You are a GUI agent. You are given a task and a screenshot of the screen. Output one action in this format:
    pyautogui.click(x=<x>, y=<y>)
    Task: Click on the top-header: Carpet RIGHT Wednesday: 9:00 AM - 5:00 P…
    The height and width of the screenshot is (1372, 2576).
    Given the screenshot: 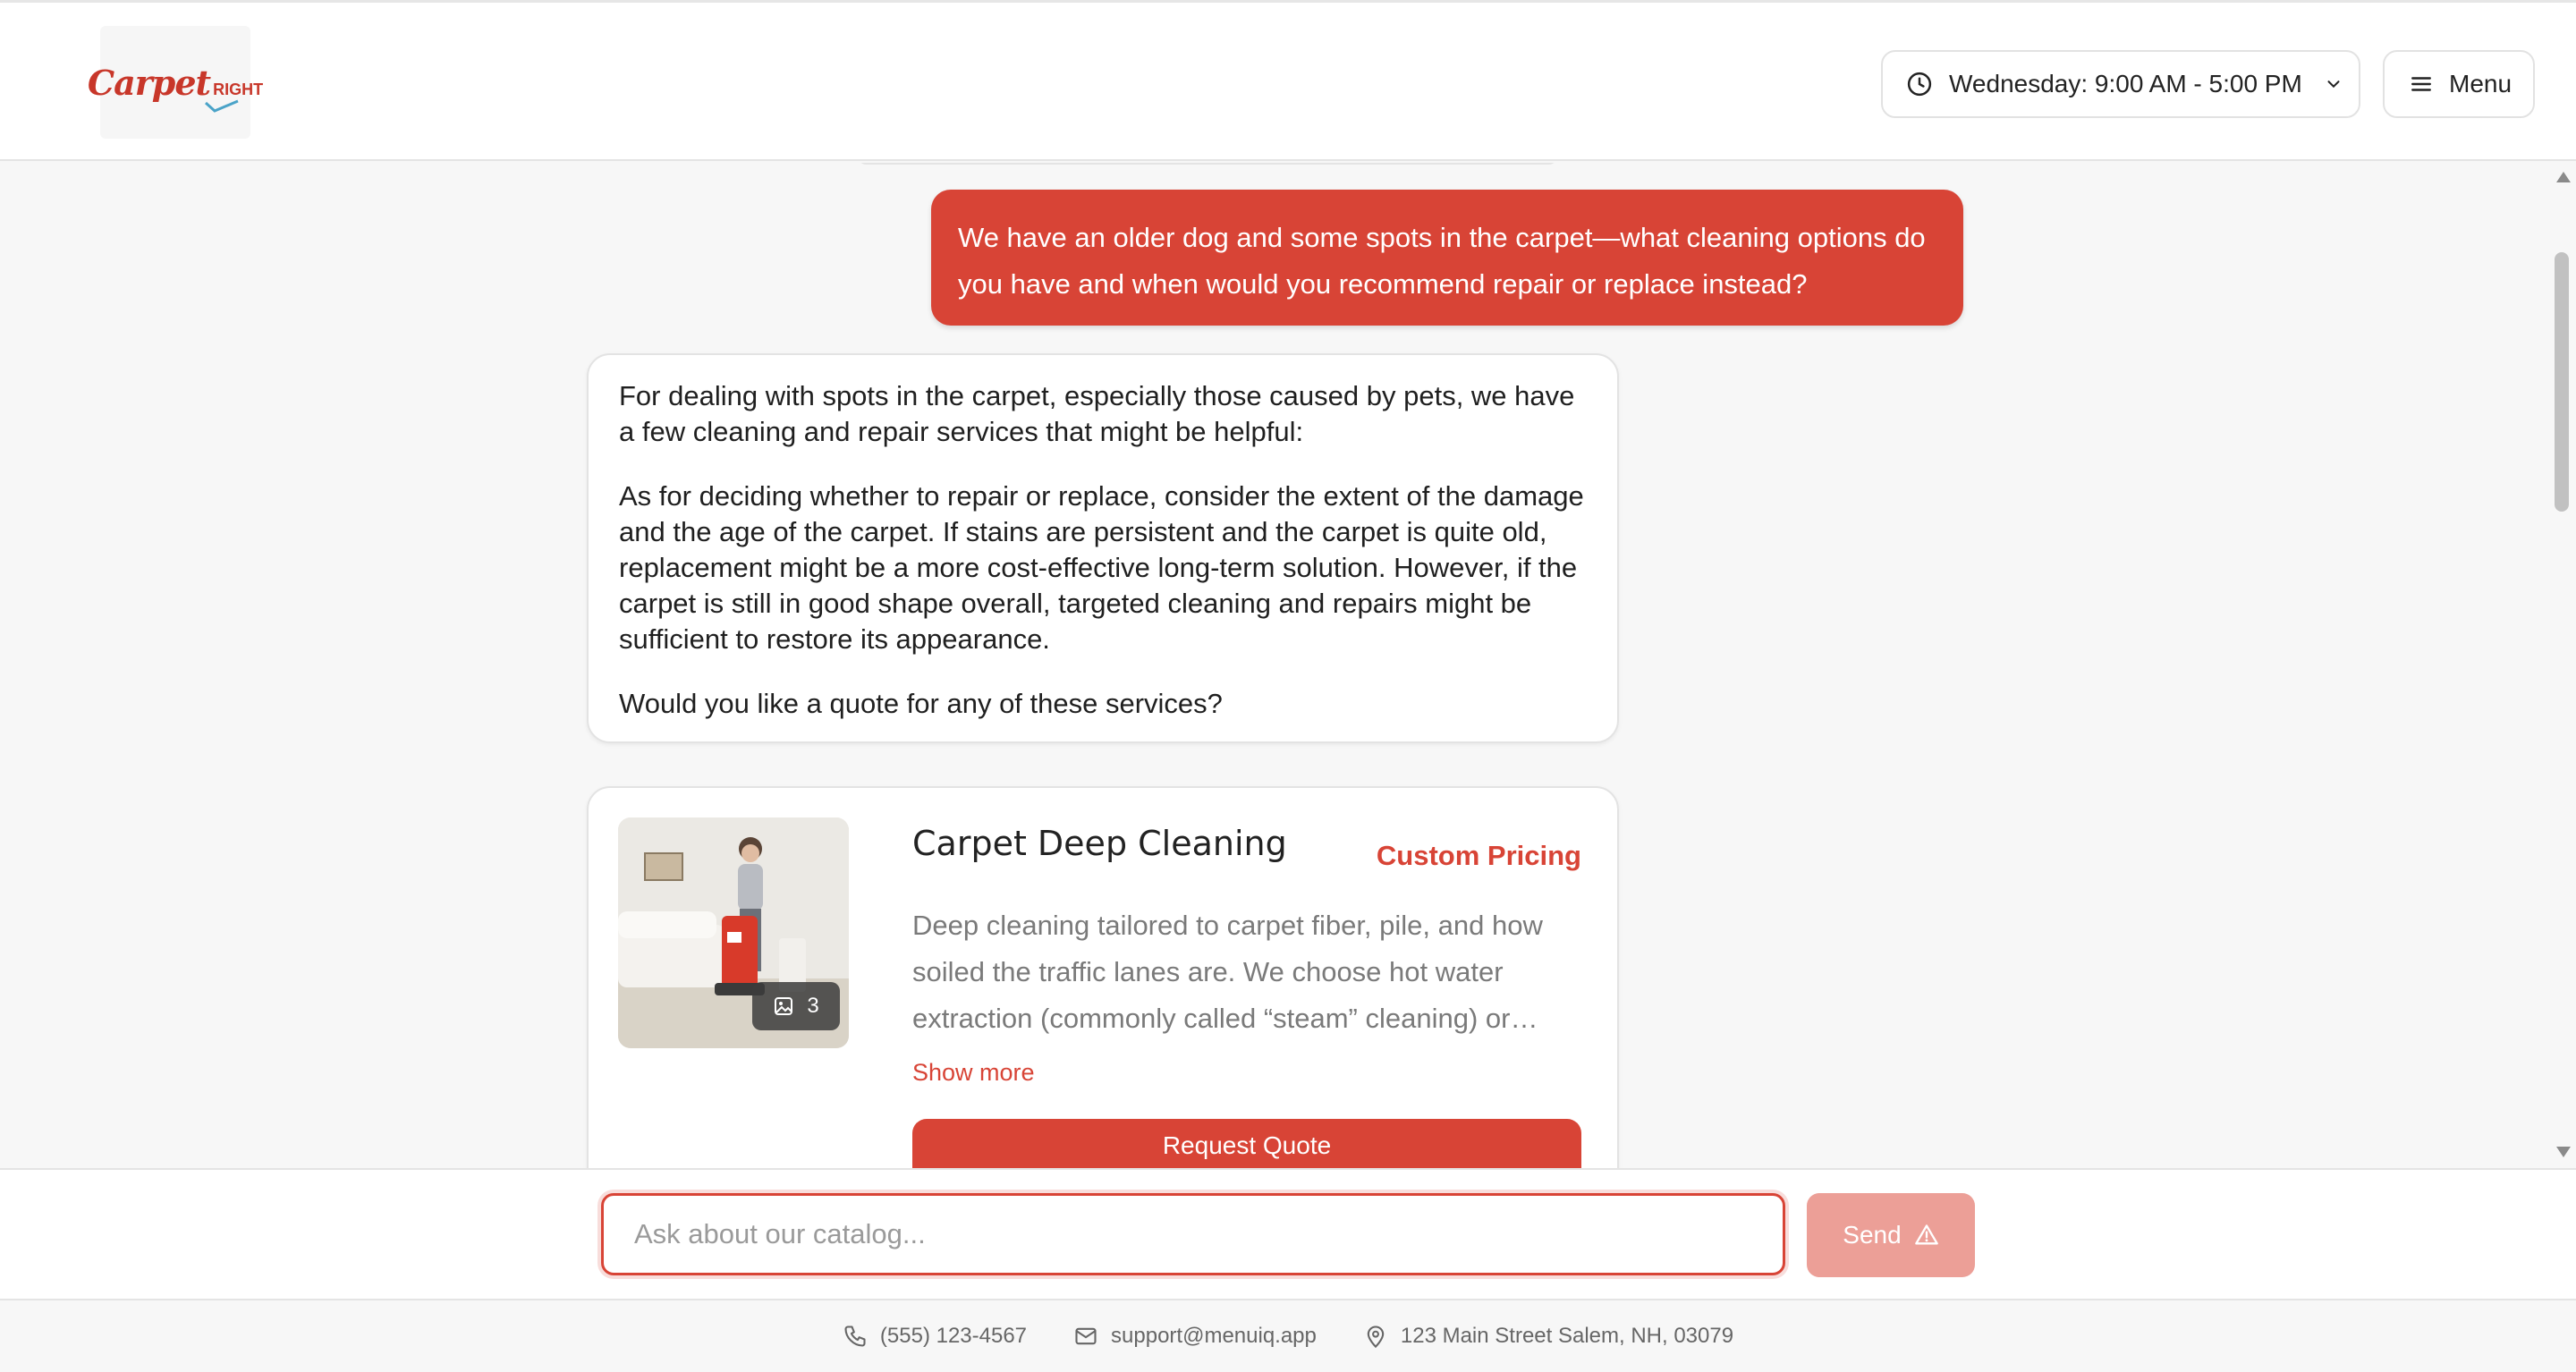 What is the action you would take?
    pyautogui.click(x=1288, y=80)
    